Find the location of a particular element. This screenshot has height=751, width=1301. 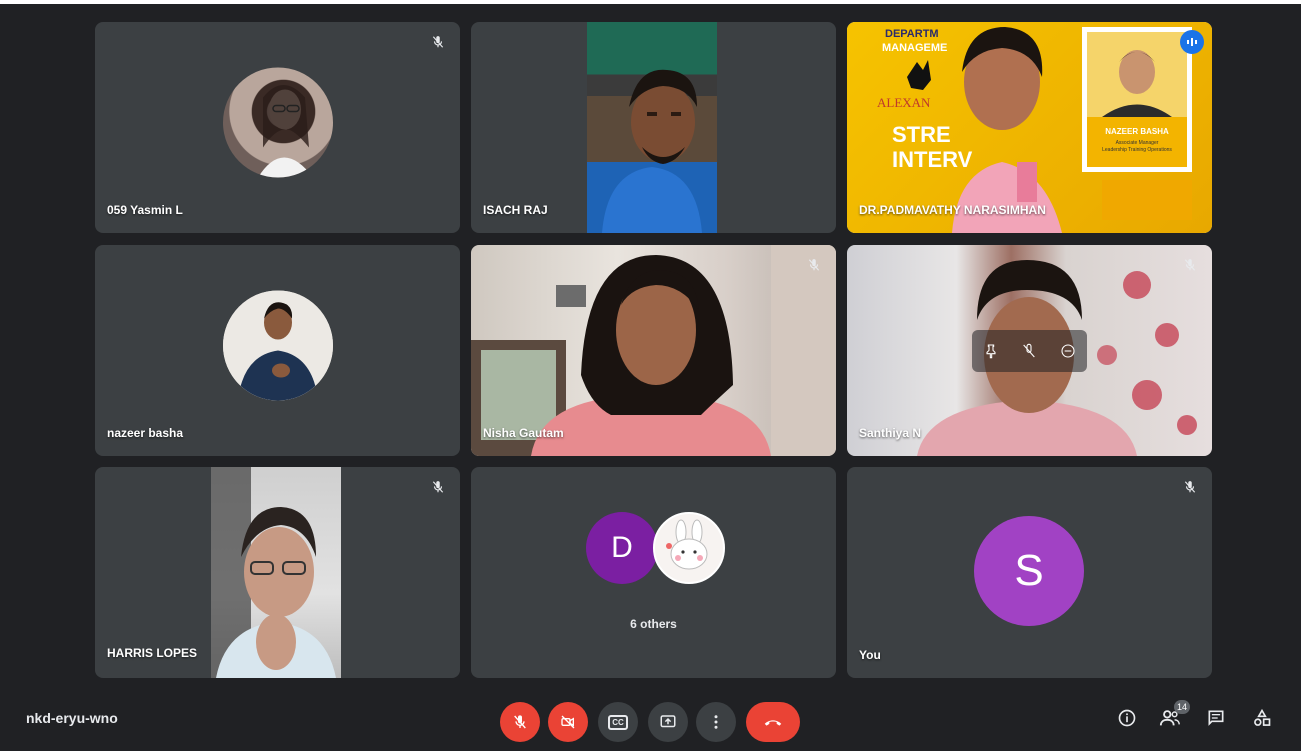

tile-hover-controls is located at coordinates (1029, 351).